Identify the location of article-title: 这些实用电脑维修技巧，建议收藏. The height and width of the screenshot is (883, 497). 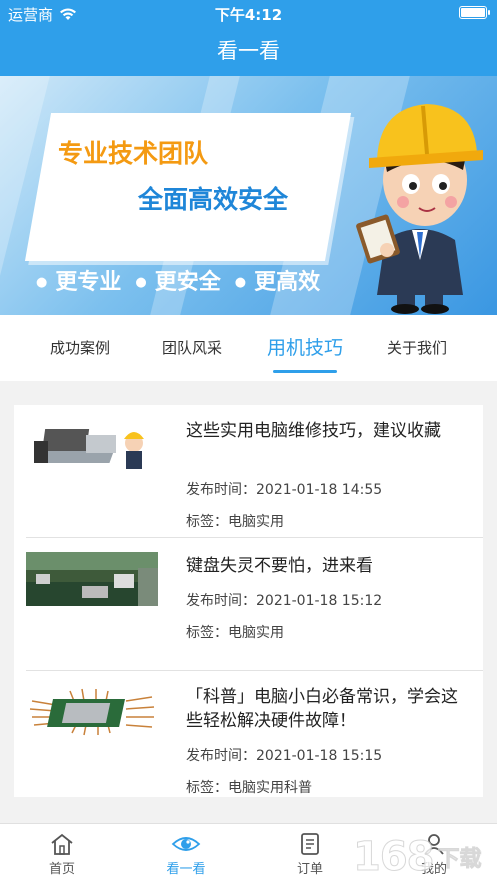
(313, 431).